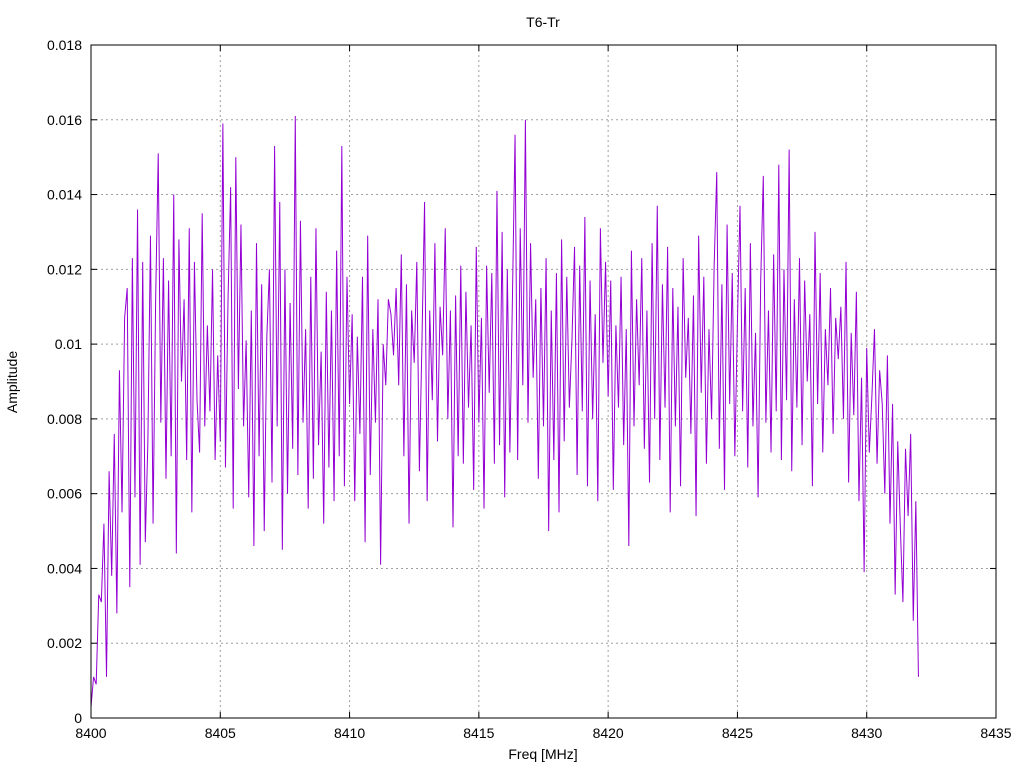 Image resolution: width=1024 pixels, height=768 pixels. What do you see at coordinates (64, 568) in the screenshot?
I see `y-tick-label: 0.004` at bounding box center [64, 568].